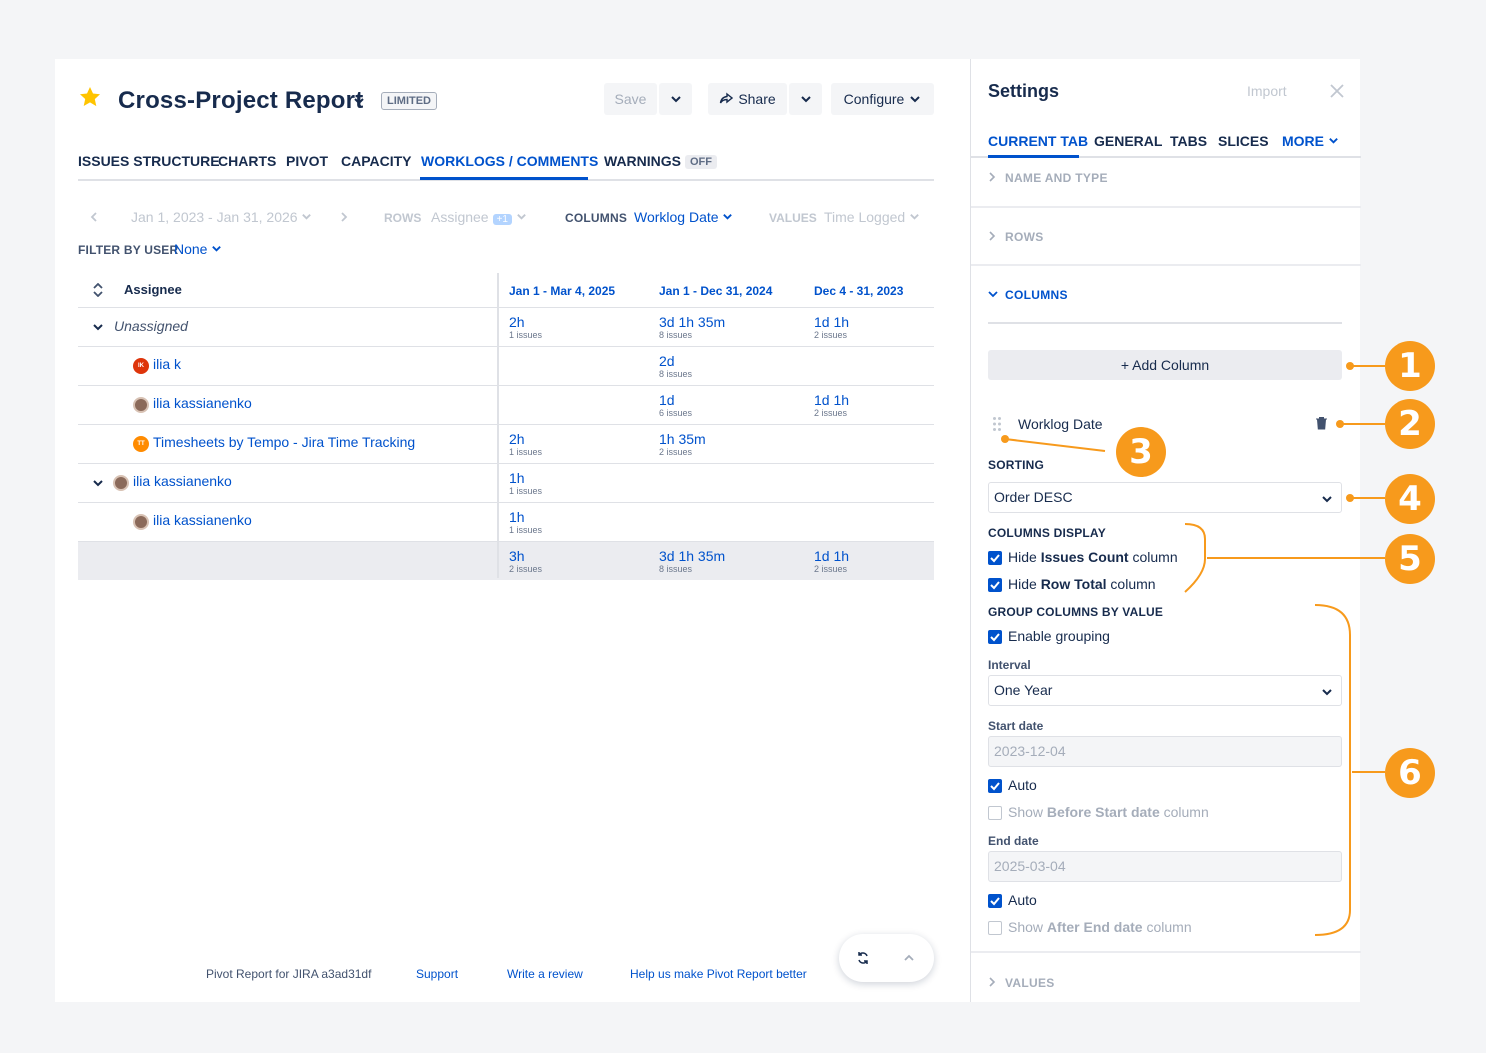 This screenshot has width=1486, height=1053. Describe the element at coordinates (1410, 424) in the screenshot. I see `callout-badge: 2` at that location.